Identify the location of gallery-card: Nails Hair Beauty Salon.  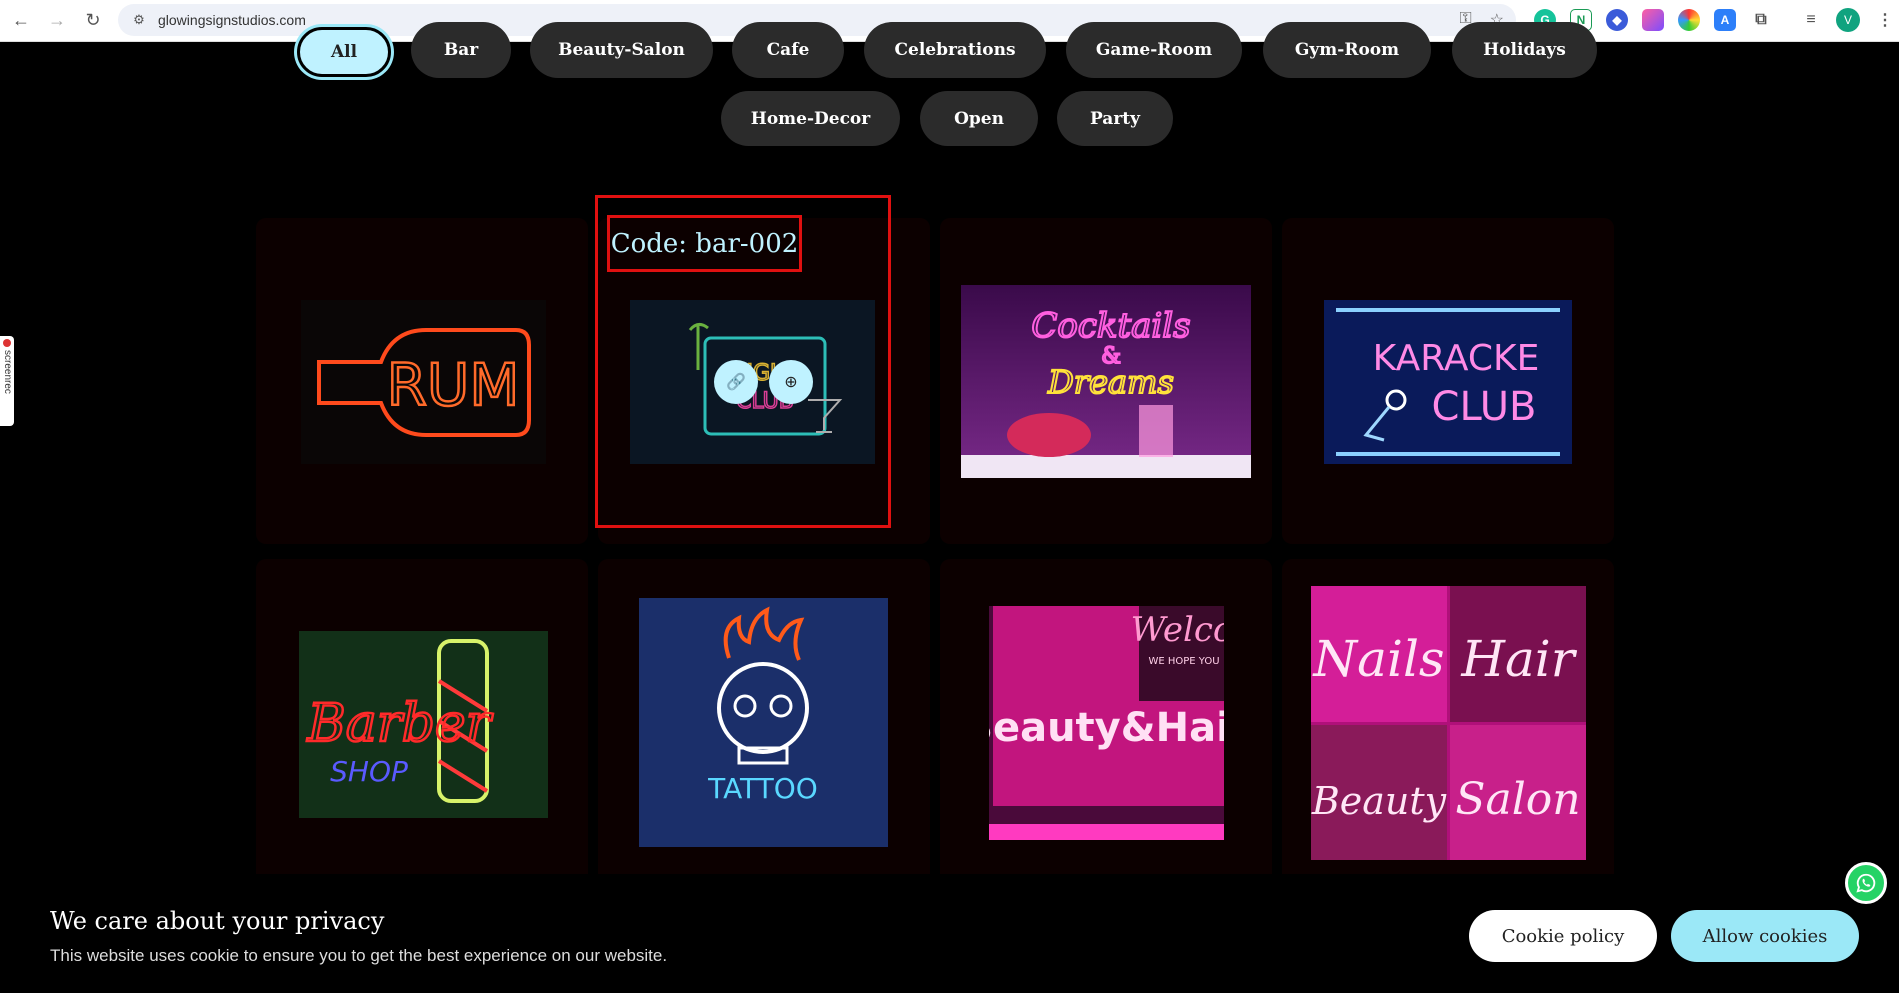
(1448, 722).